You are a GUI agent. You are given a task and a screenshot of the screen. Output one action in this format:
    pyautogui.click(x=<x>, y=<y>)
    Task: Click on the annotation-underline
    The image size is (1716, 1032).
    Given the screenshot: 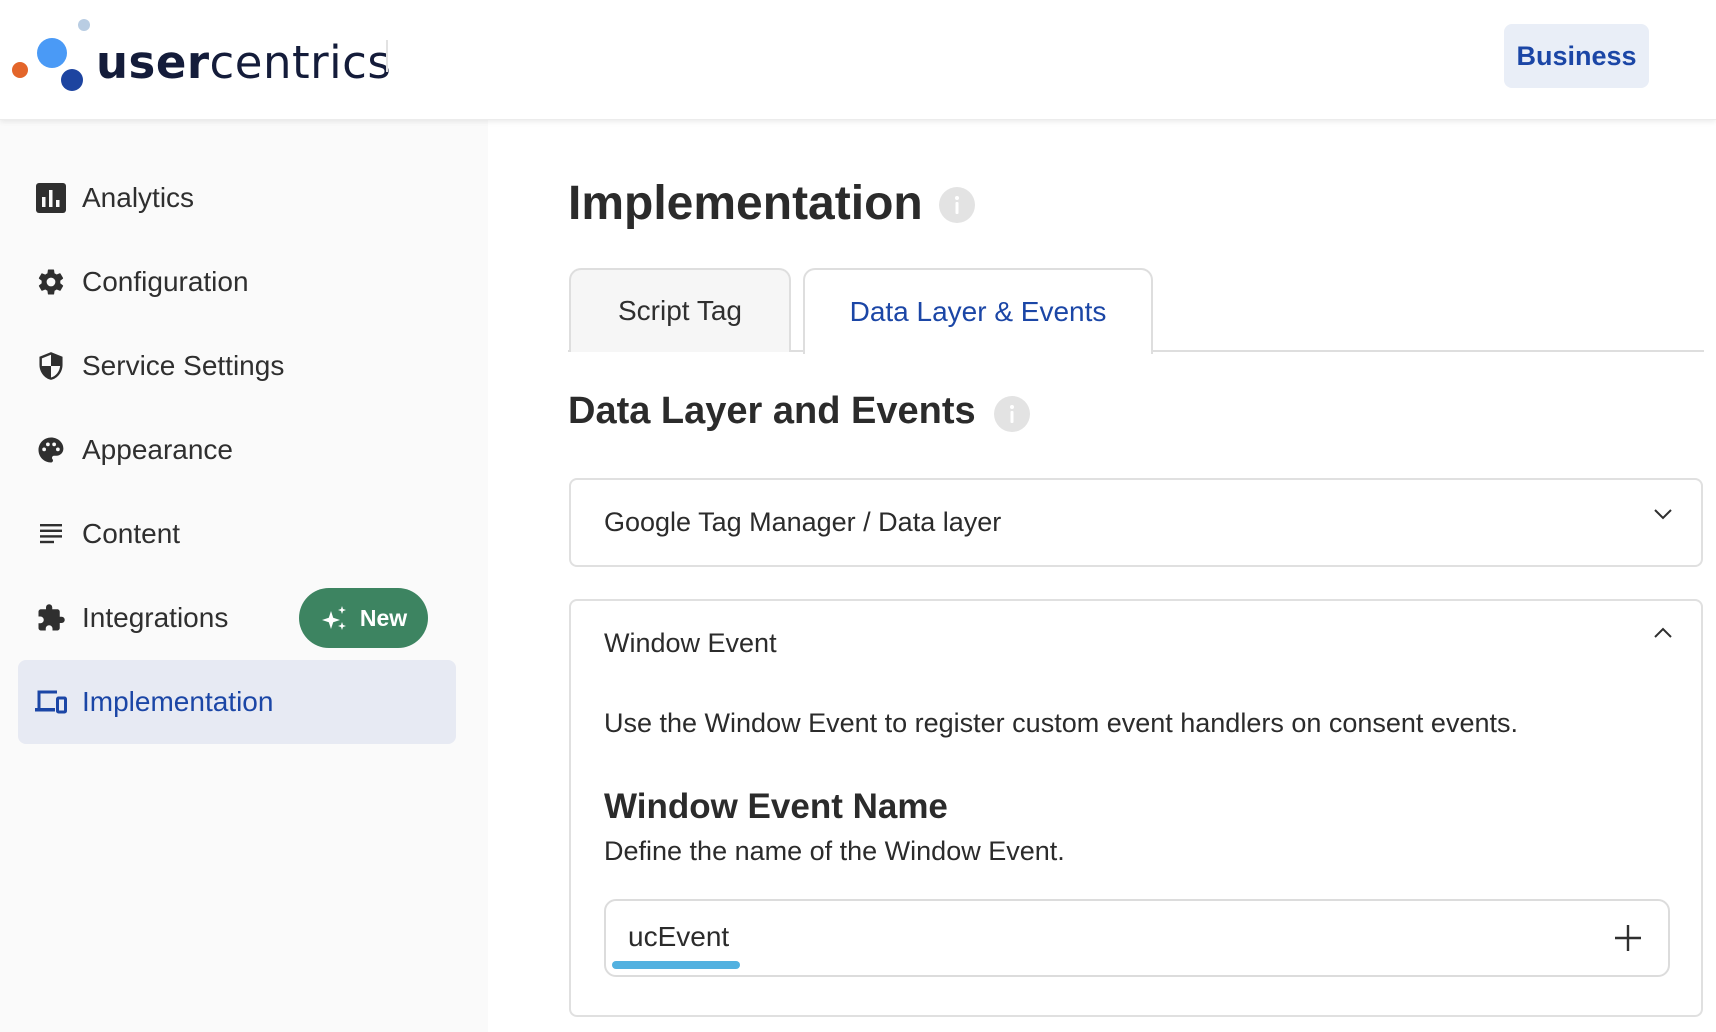 What is the action you would take?
    pyautogui.click(x=676, y=965)
    